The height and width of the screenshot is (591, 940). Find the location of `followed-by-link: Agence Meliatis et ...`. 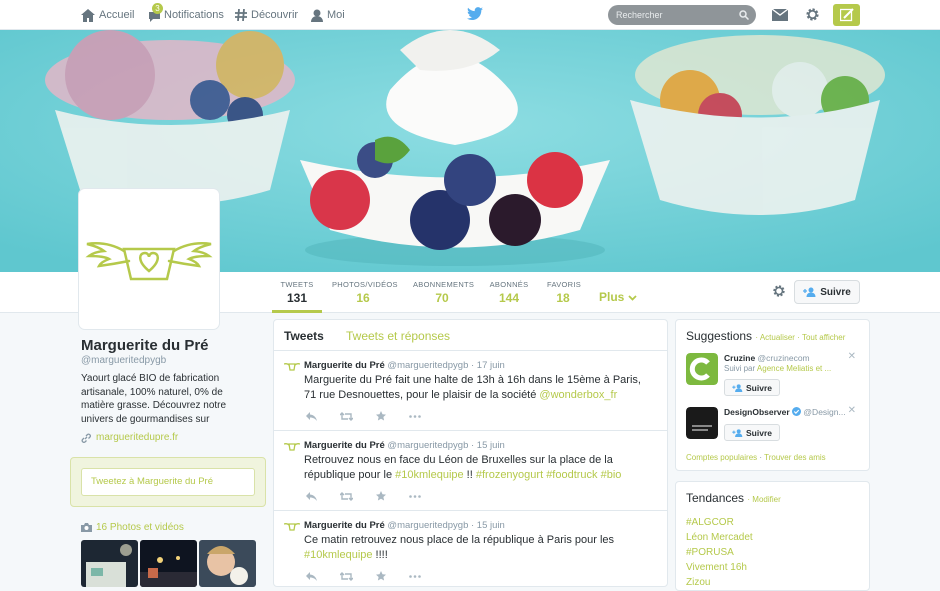

followed-by-link: Agence Meliatis et ... is located at coordinates (794, 368).